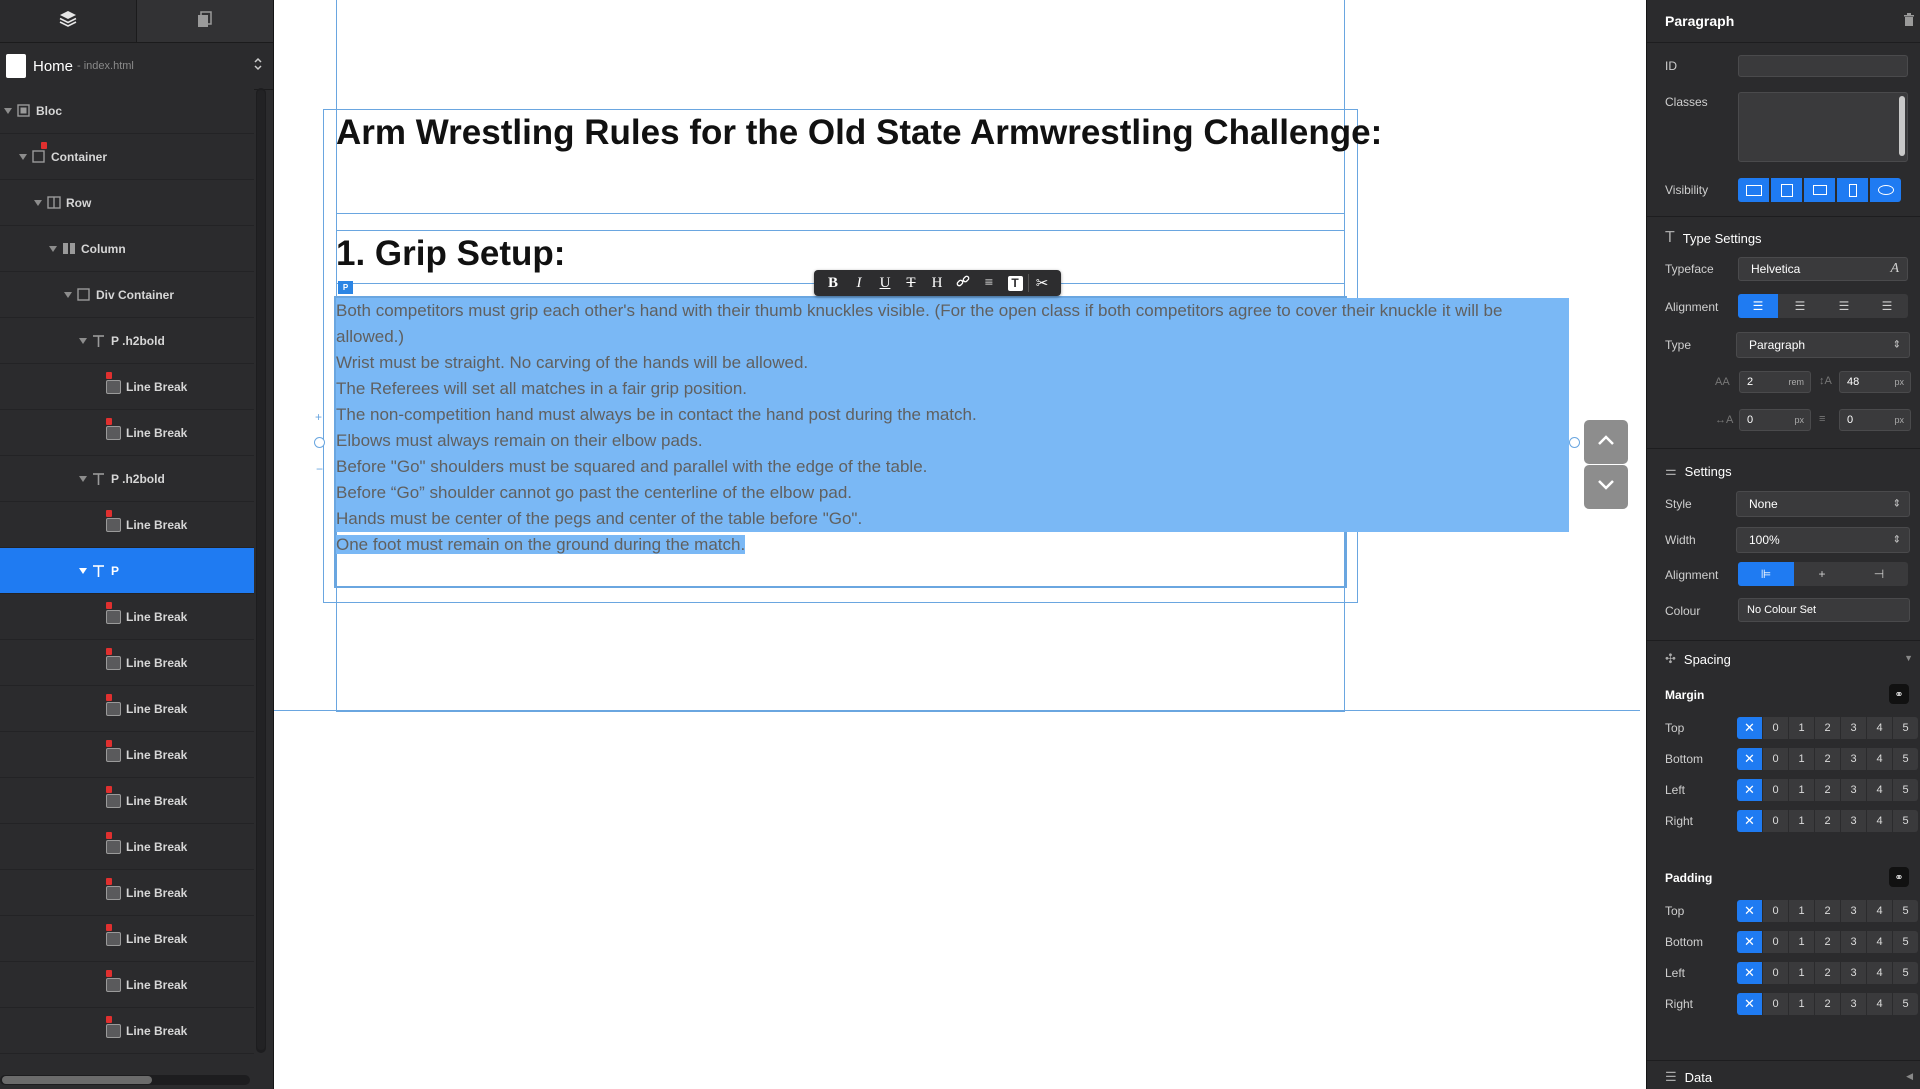 This screenshot has width=1920, height=1089. I want to click on line-height-input: 48 px, so click(1875, 382).